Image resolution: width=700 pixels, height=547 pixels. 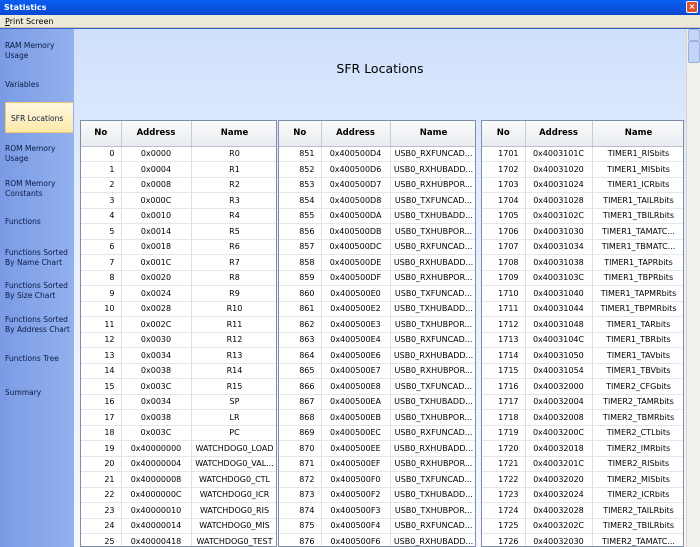 What do you see at coordinates (178, 169) in the screenshot?
I see `table-row: 1 0x0004 R1` at bounding box center [178, 169].